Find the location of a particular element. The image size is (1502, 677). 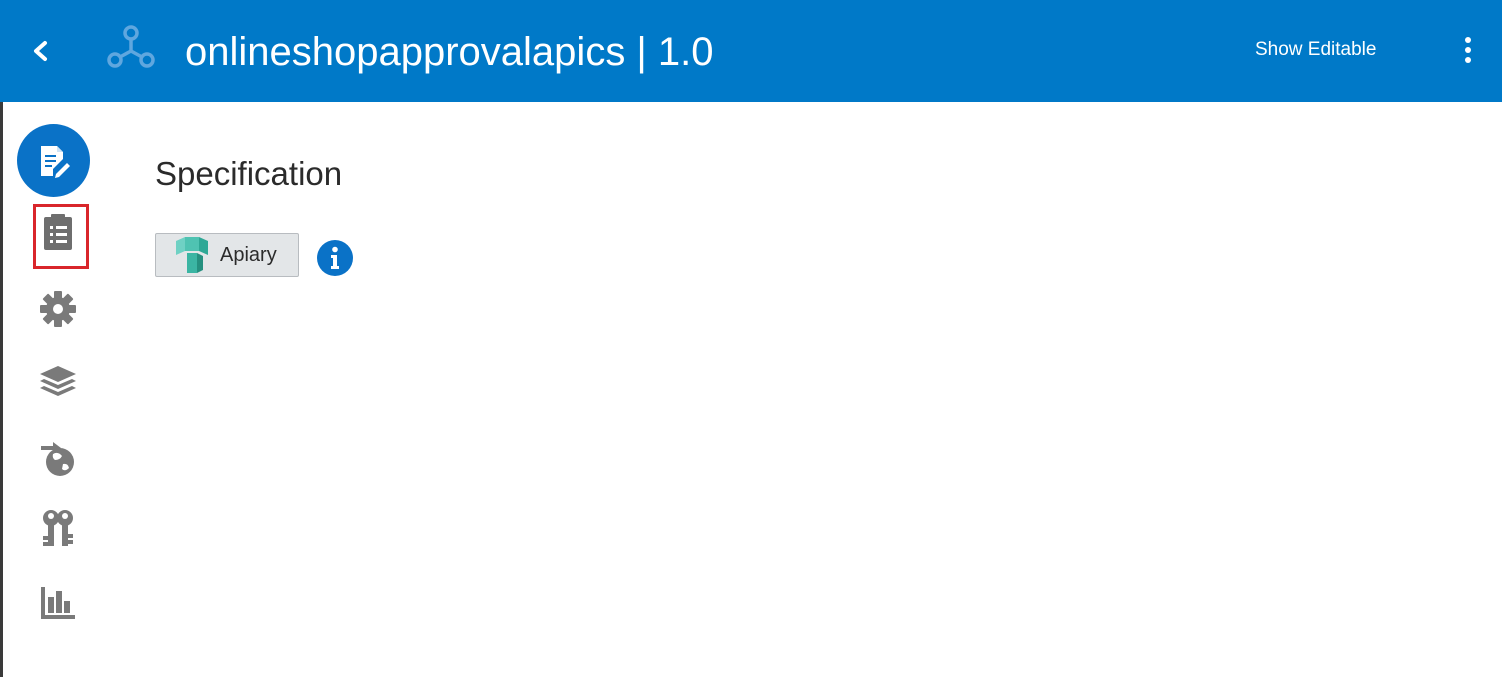

nav-analytics is located at coordinates (58, 603).